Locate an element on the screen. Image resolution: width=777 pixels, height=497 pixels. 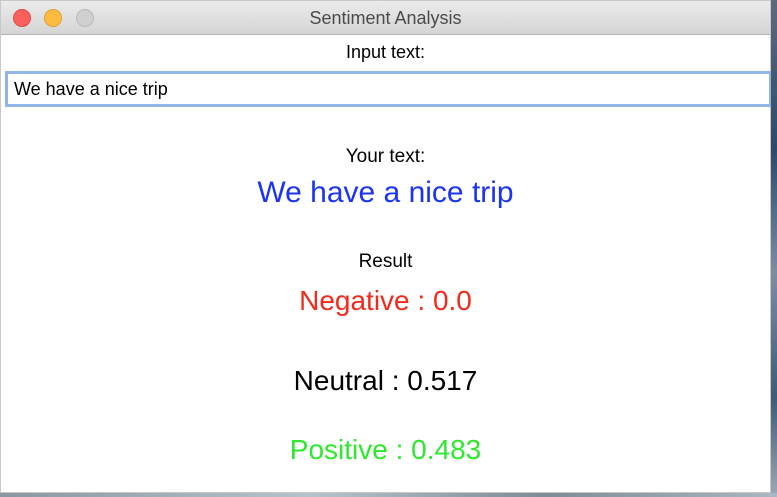
negative-score: Negative : 0.0 is located at coordinates (385, 300).